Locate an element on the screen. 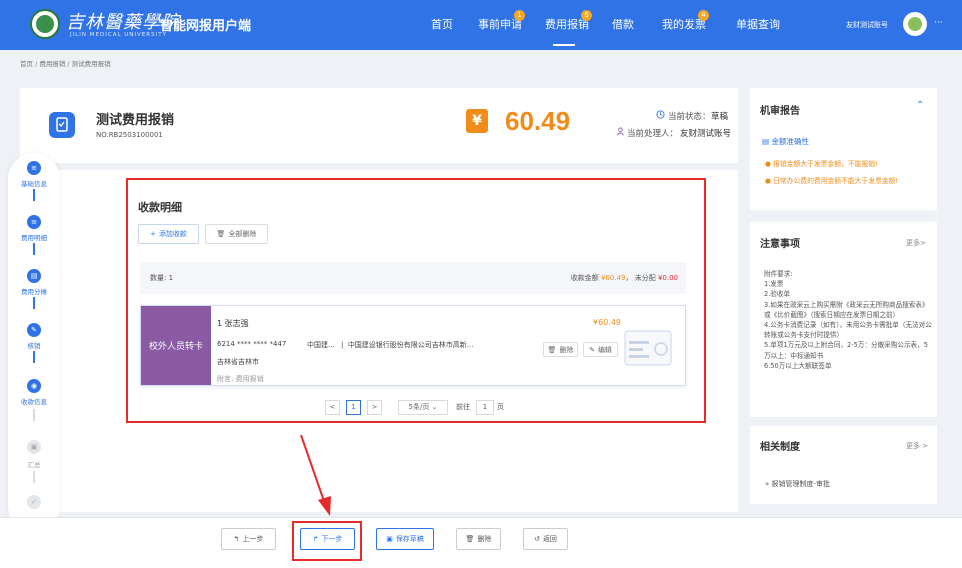  step-summary: 汇总 is located at coordinates (34, 464).